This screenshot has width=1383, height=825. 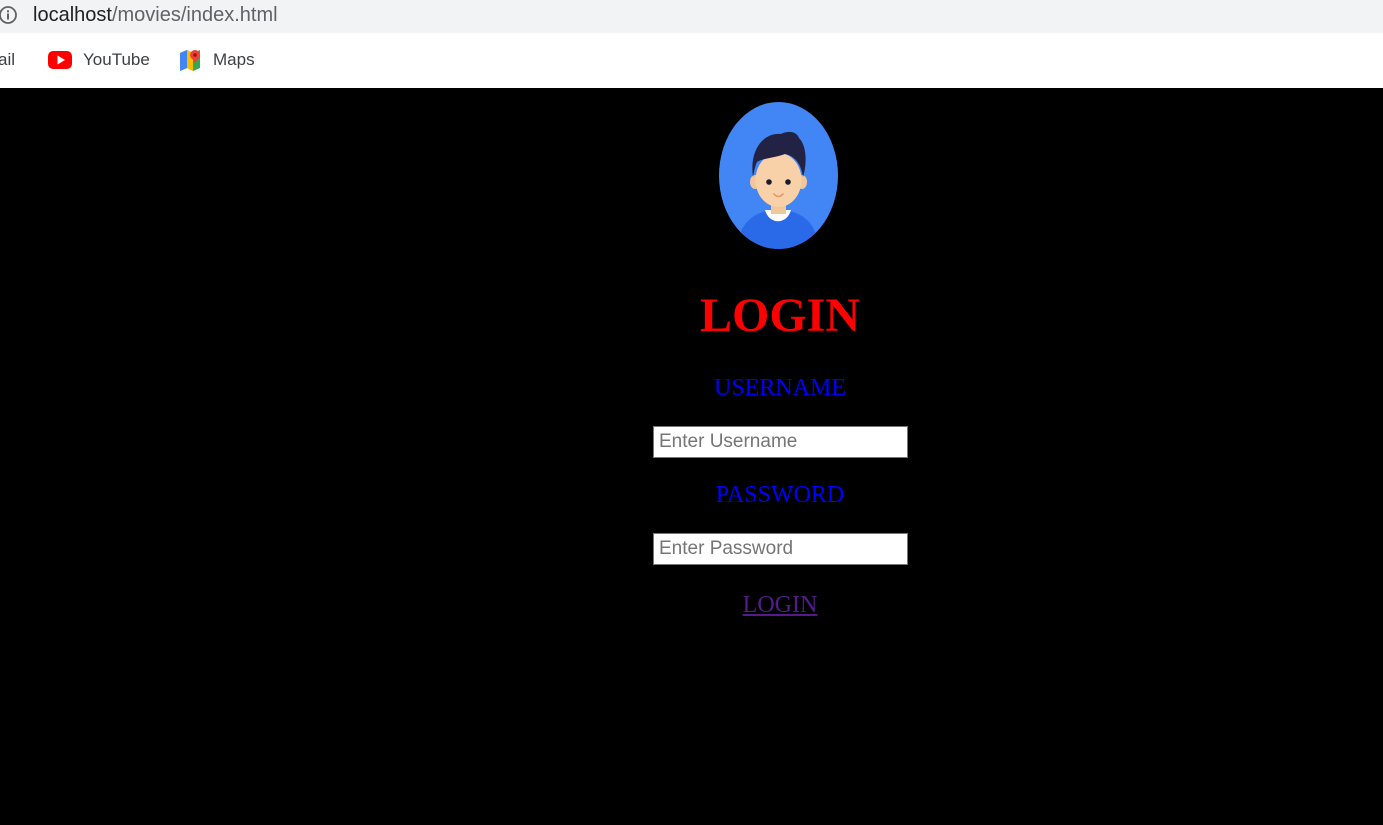 What do you see at coordinates (780, 315) in the screenshot?
I see `page-title: LOGIN` at bounding box center [780, 315].